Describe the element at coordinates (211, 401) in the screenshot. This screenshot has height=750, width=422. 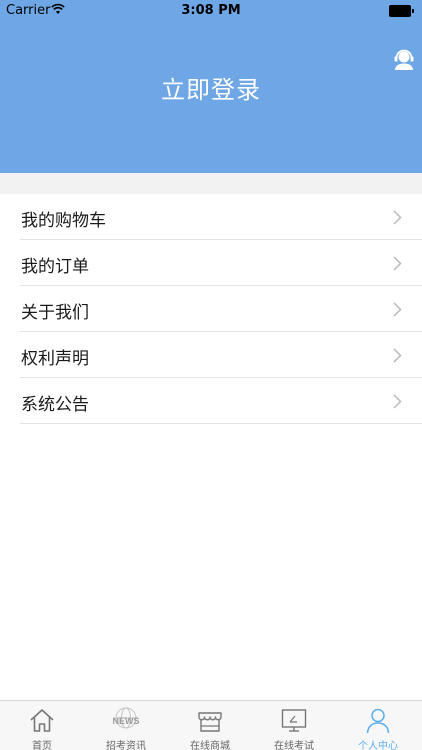
I see `menu-item-system-notice: 系统公告` at that location.